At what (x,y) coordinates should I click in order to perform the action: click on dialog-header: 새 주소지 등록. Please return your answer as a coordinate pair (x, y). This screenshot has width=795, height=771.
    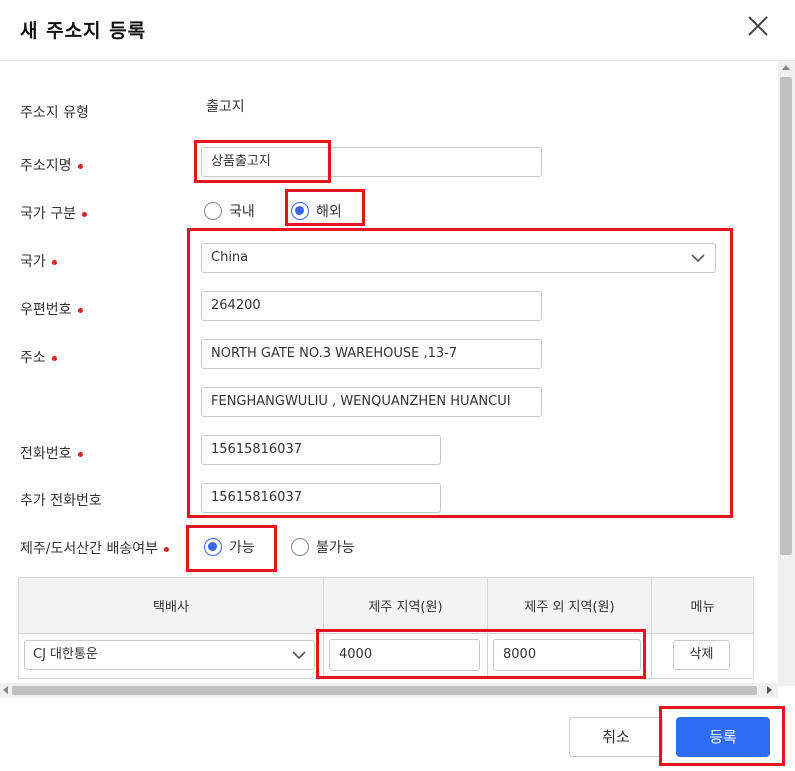
    Looking at the image, I should click on (397, 30).